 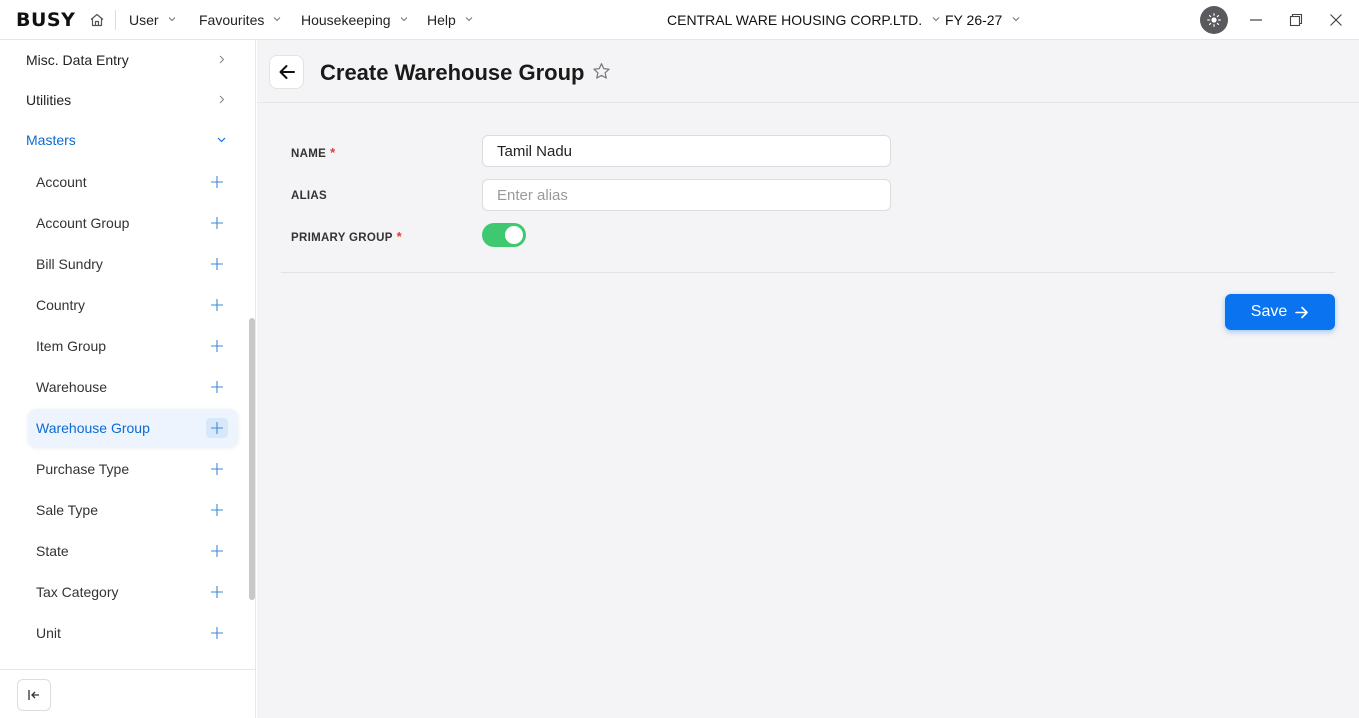 I want to click on save-button-label: Save, so click(x=1269, y=311).